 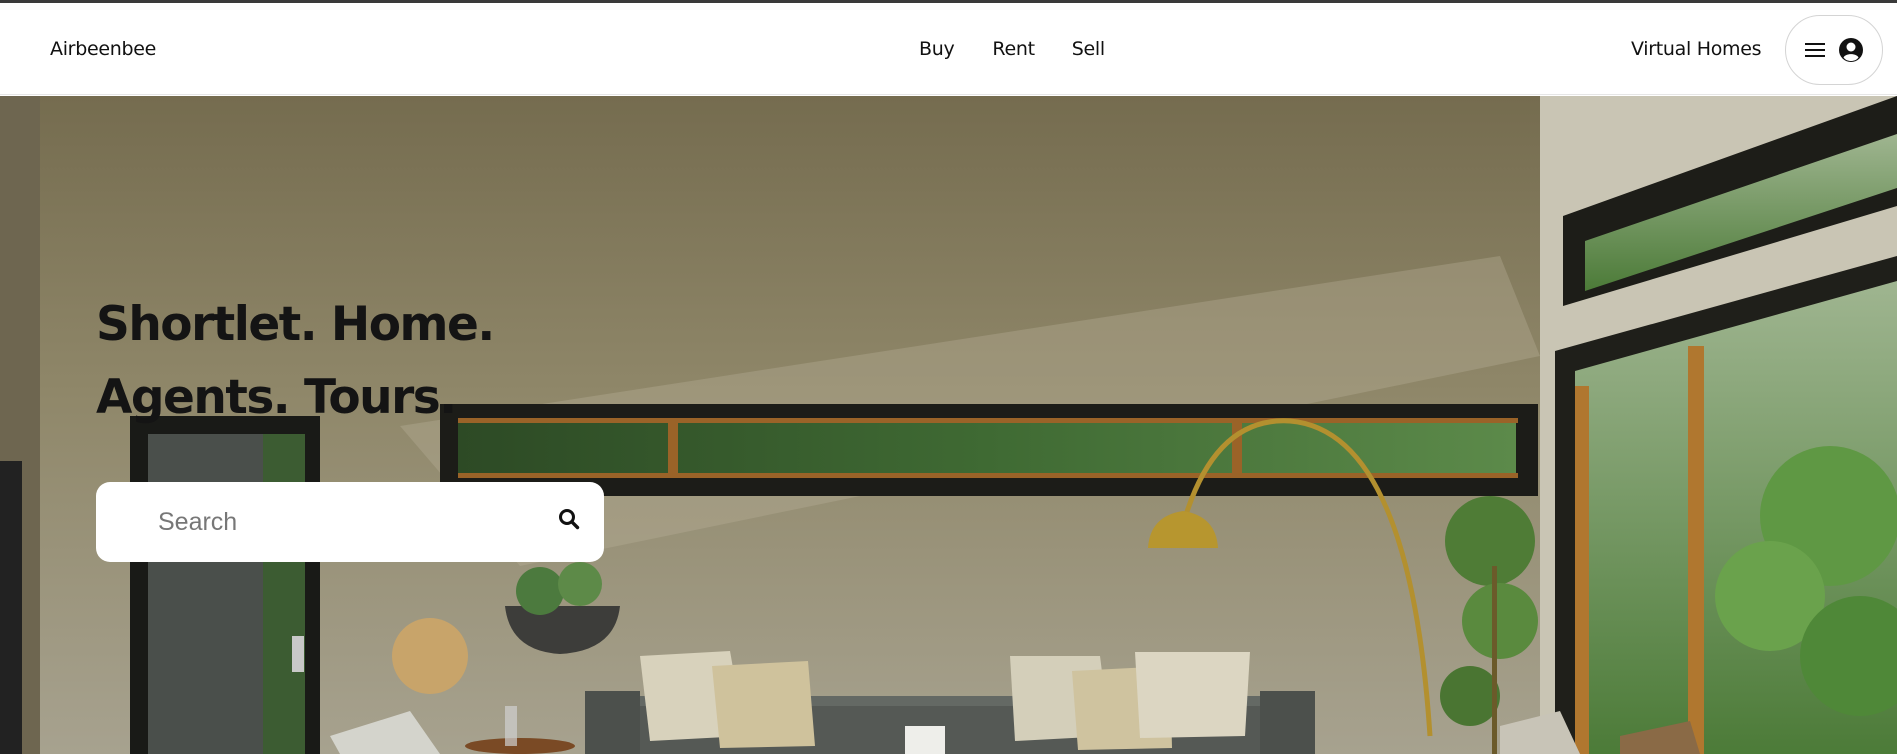 I want to click on nav-link-rent: Rent, so click(x=1013, y=49).